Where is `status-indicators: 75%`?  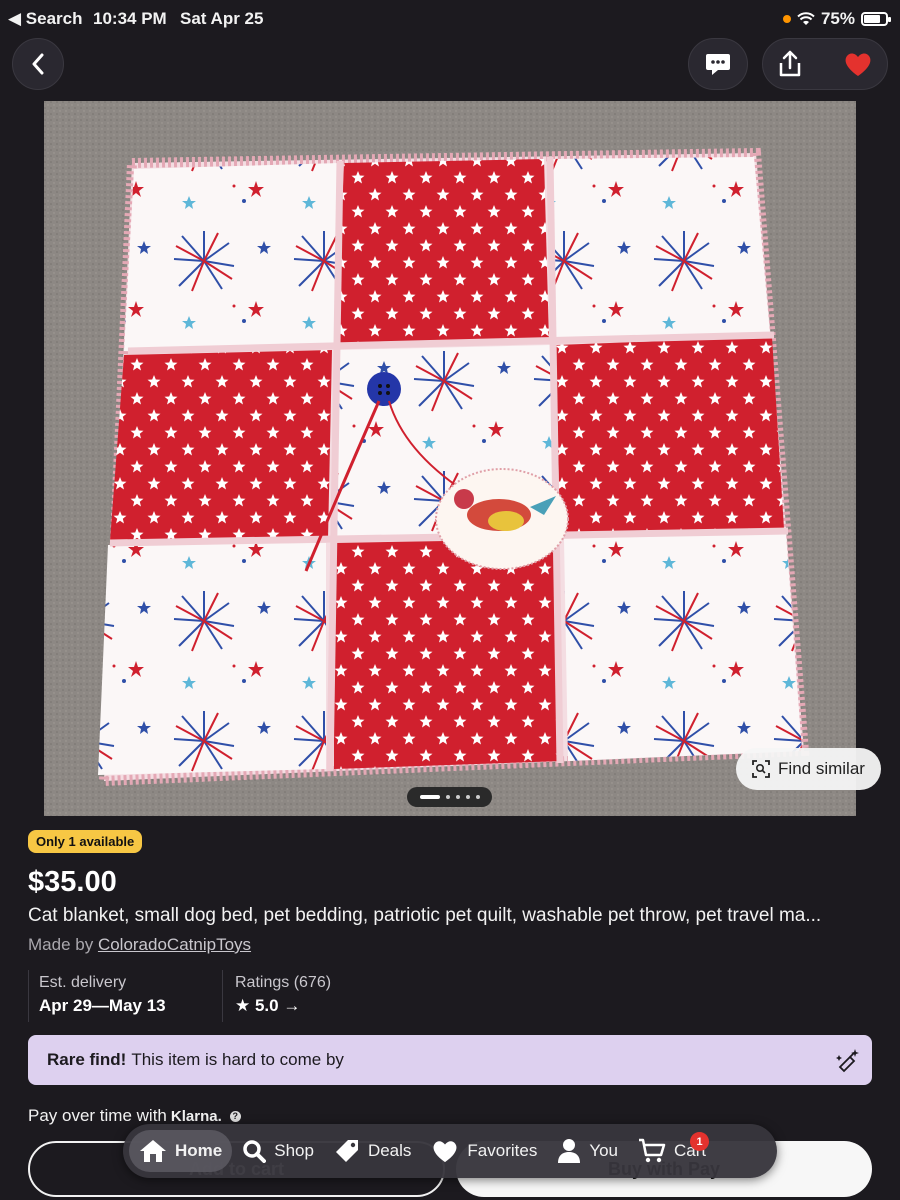 status-indicators: 75% is located at coordinates (836, 19).